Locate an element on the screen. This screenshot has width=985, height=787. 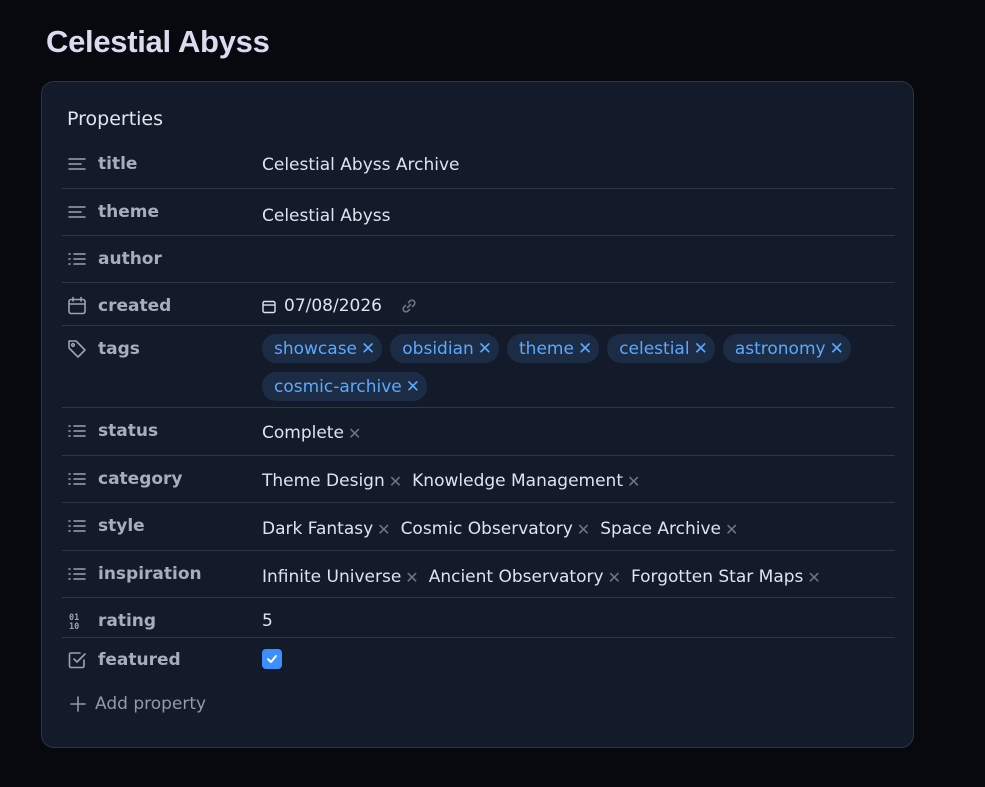
property-key-title: title is located at coordinates (162, 164).